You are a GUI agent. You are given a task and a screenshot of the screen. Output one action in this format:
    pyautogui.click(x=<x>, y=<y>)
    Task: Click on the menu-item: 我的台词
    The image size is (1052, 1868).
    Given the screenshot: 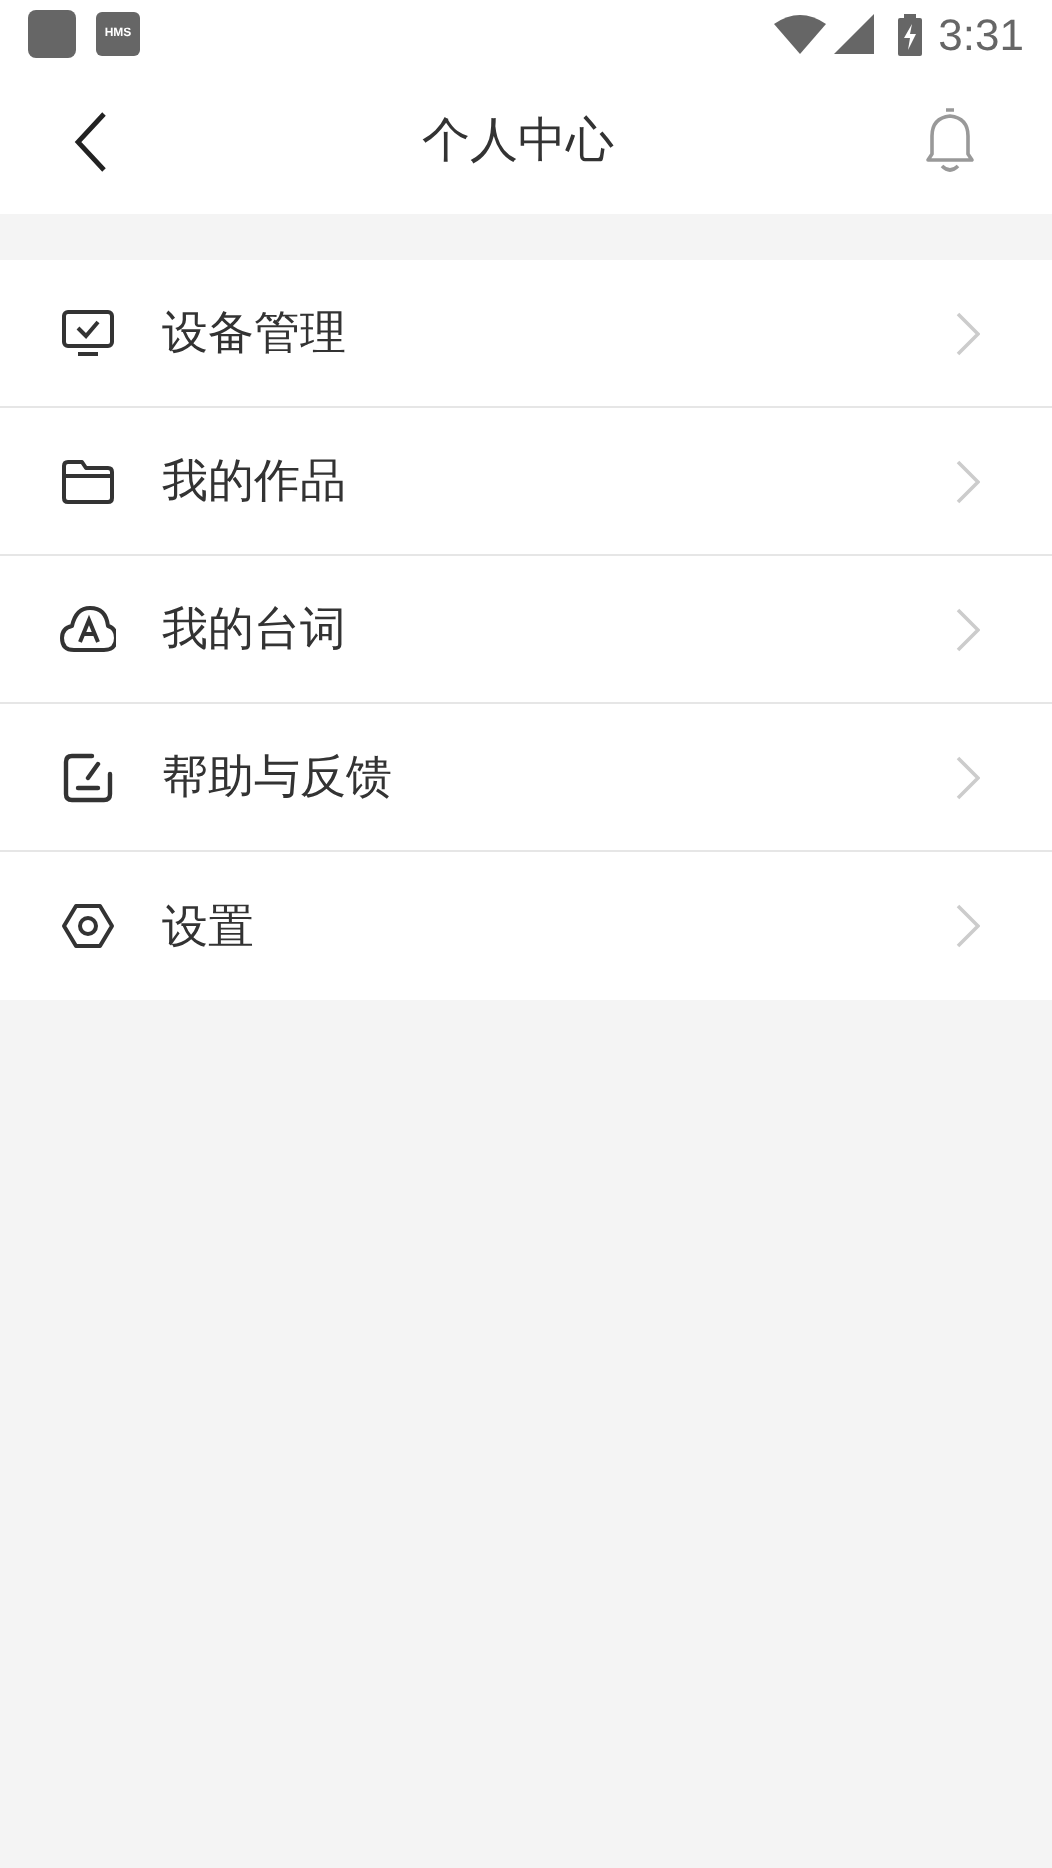 What is the action you would take?
    pyautogui.click(x=526, y=630)
    